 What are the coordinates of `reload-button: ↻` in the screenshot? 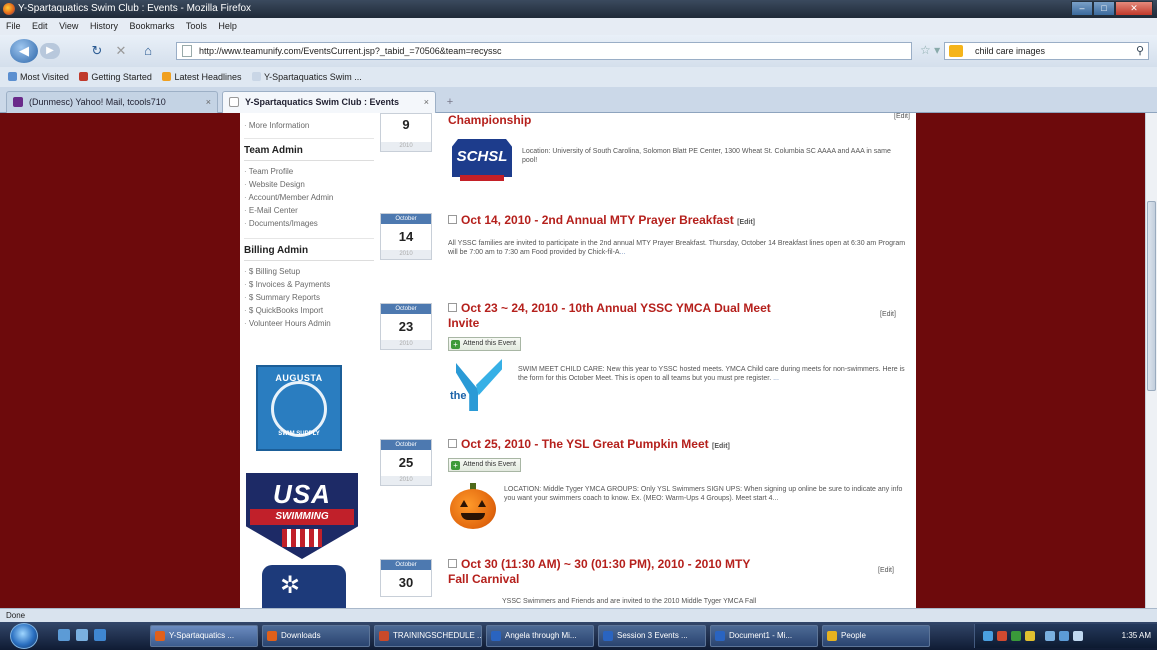 It's located at (97, 51).